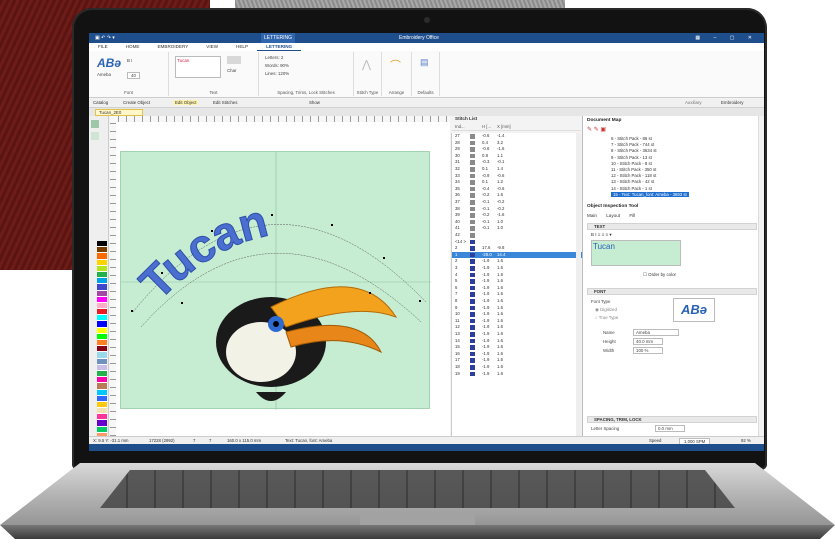 The width and height of the screenshot is (835, 549). Describe the element at coordinates (672, 419) in the screenshot. I see `spacing-section-header: SPACING, TRIM, LOCK` at that location.